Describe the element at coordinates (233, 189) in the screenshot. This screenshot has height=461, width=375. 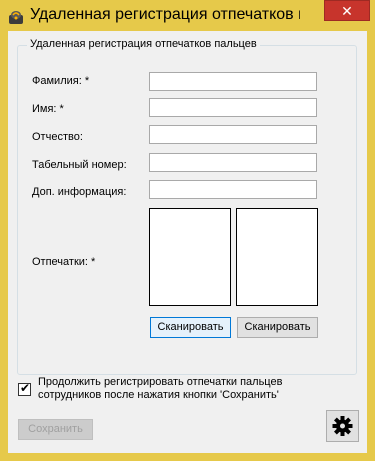
I see `extra-info-field` at that location.